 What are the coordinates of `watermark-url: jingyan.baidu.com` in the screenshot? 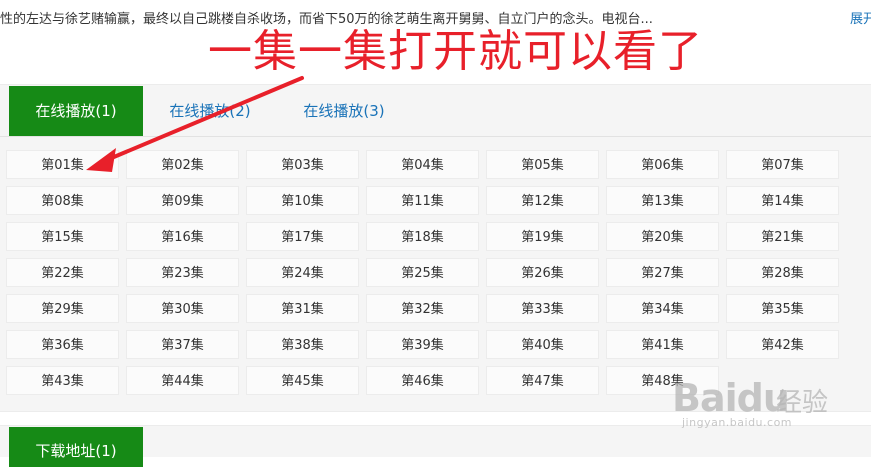 It's located at (737, 422).